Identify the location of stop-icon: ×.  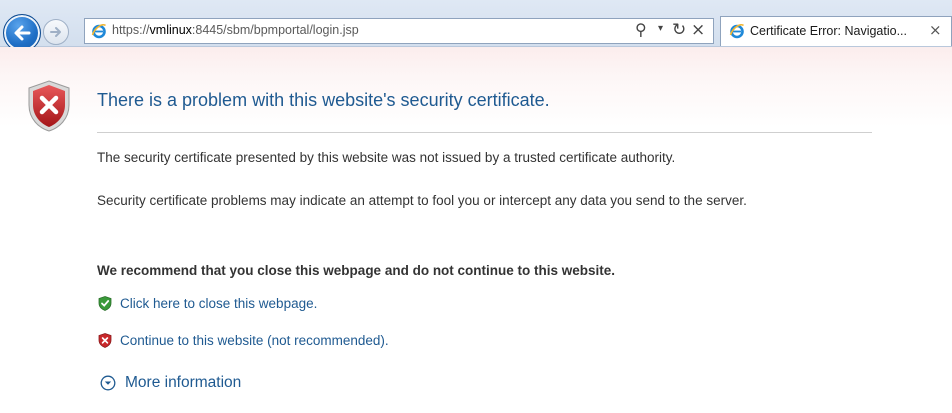
(698, 30).